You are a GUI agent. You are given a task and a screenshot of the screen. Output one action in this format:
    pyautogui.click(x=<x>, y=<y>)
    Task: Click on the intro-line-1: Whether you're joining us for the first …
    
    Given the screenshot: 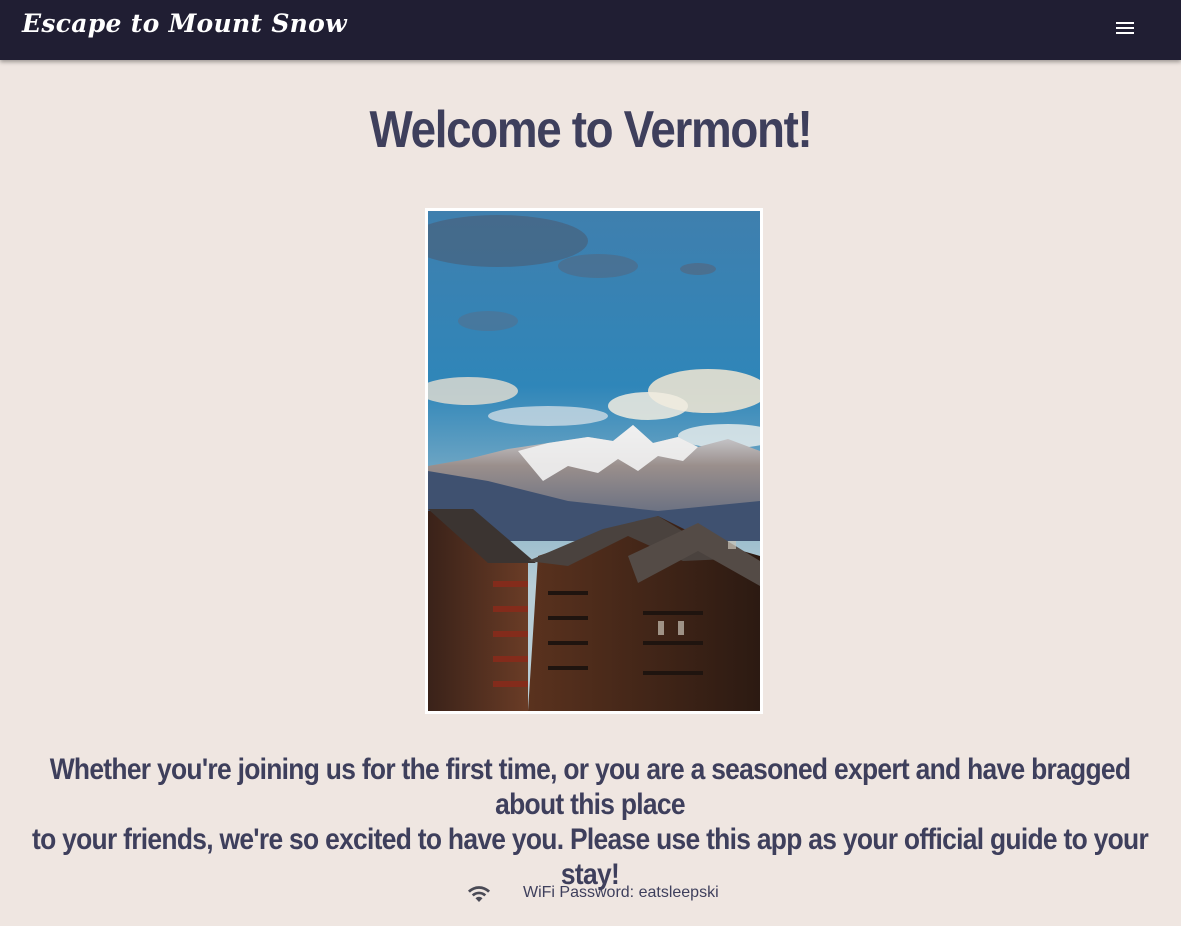 What is the action you would take?
    pyautogui.click(x=590, y=787)
    